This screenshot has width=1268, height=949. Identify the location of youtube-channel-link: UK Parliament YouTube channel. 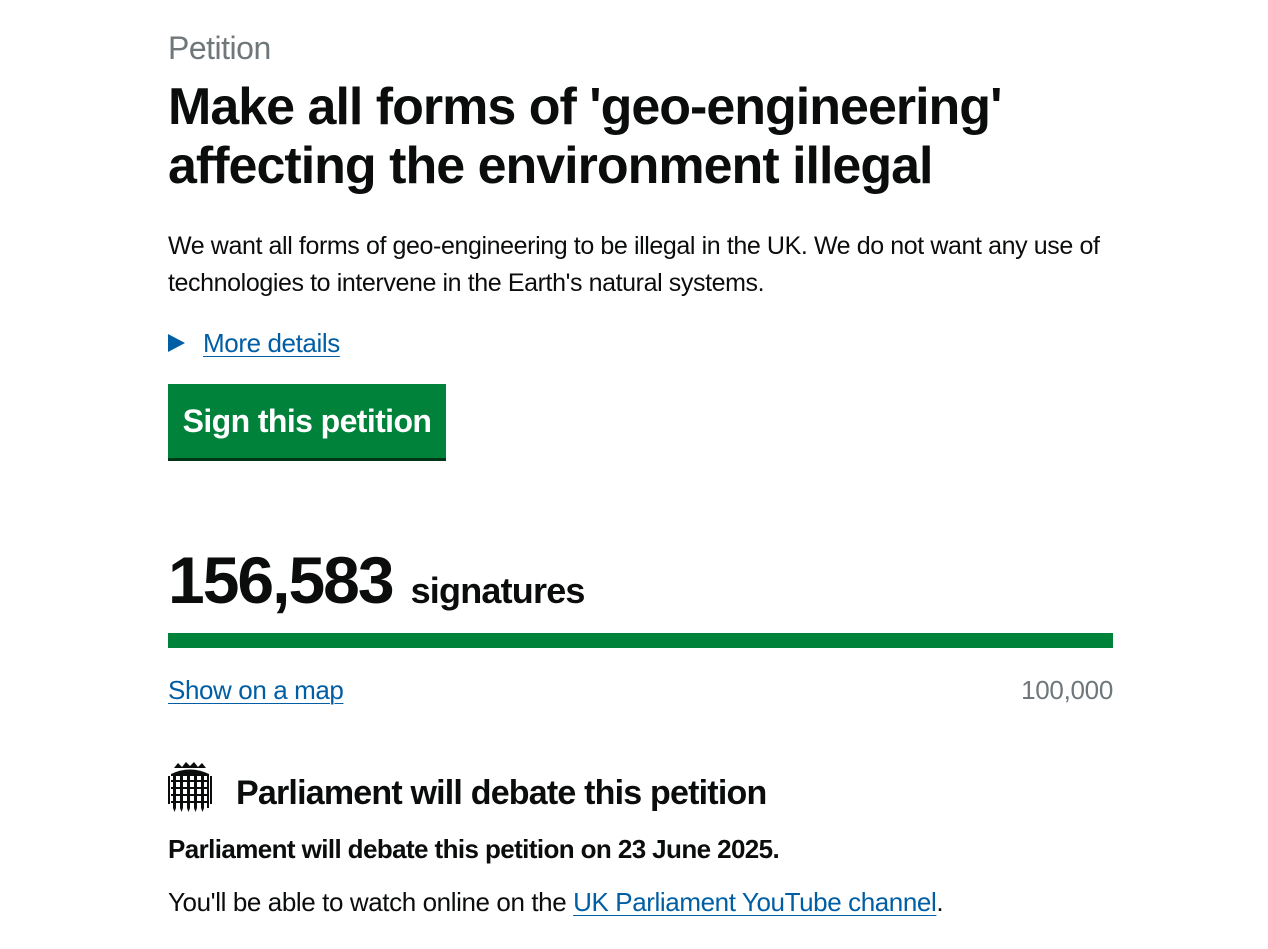
(755, 902).